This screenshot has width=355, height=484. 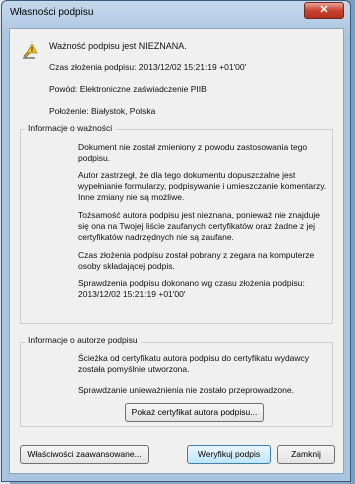 What do you see at coordinates (30, 51) in the screenshot?
I see `signature-warning-icon` at bounding box center [30, 51].